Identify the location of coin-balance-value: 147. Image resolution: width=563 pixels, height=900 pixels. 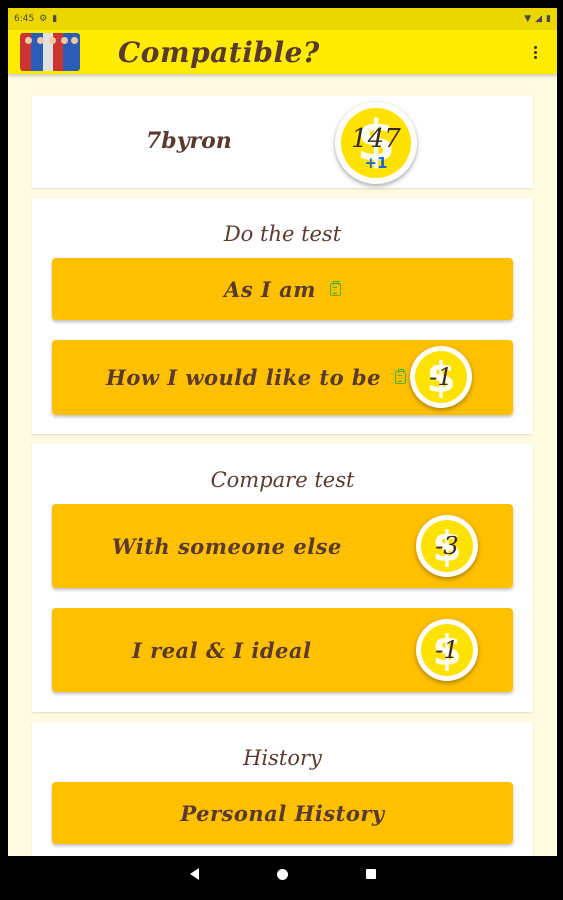
(376, 139).